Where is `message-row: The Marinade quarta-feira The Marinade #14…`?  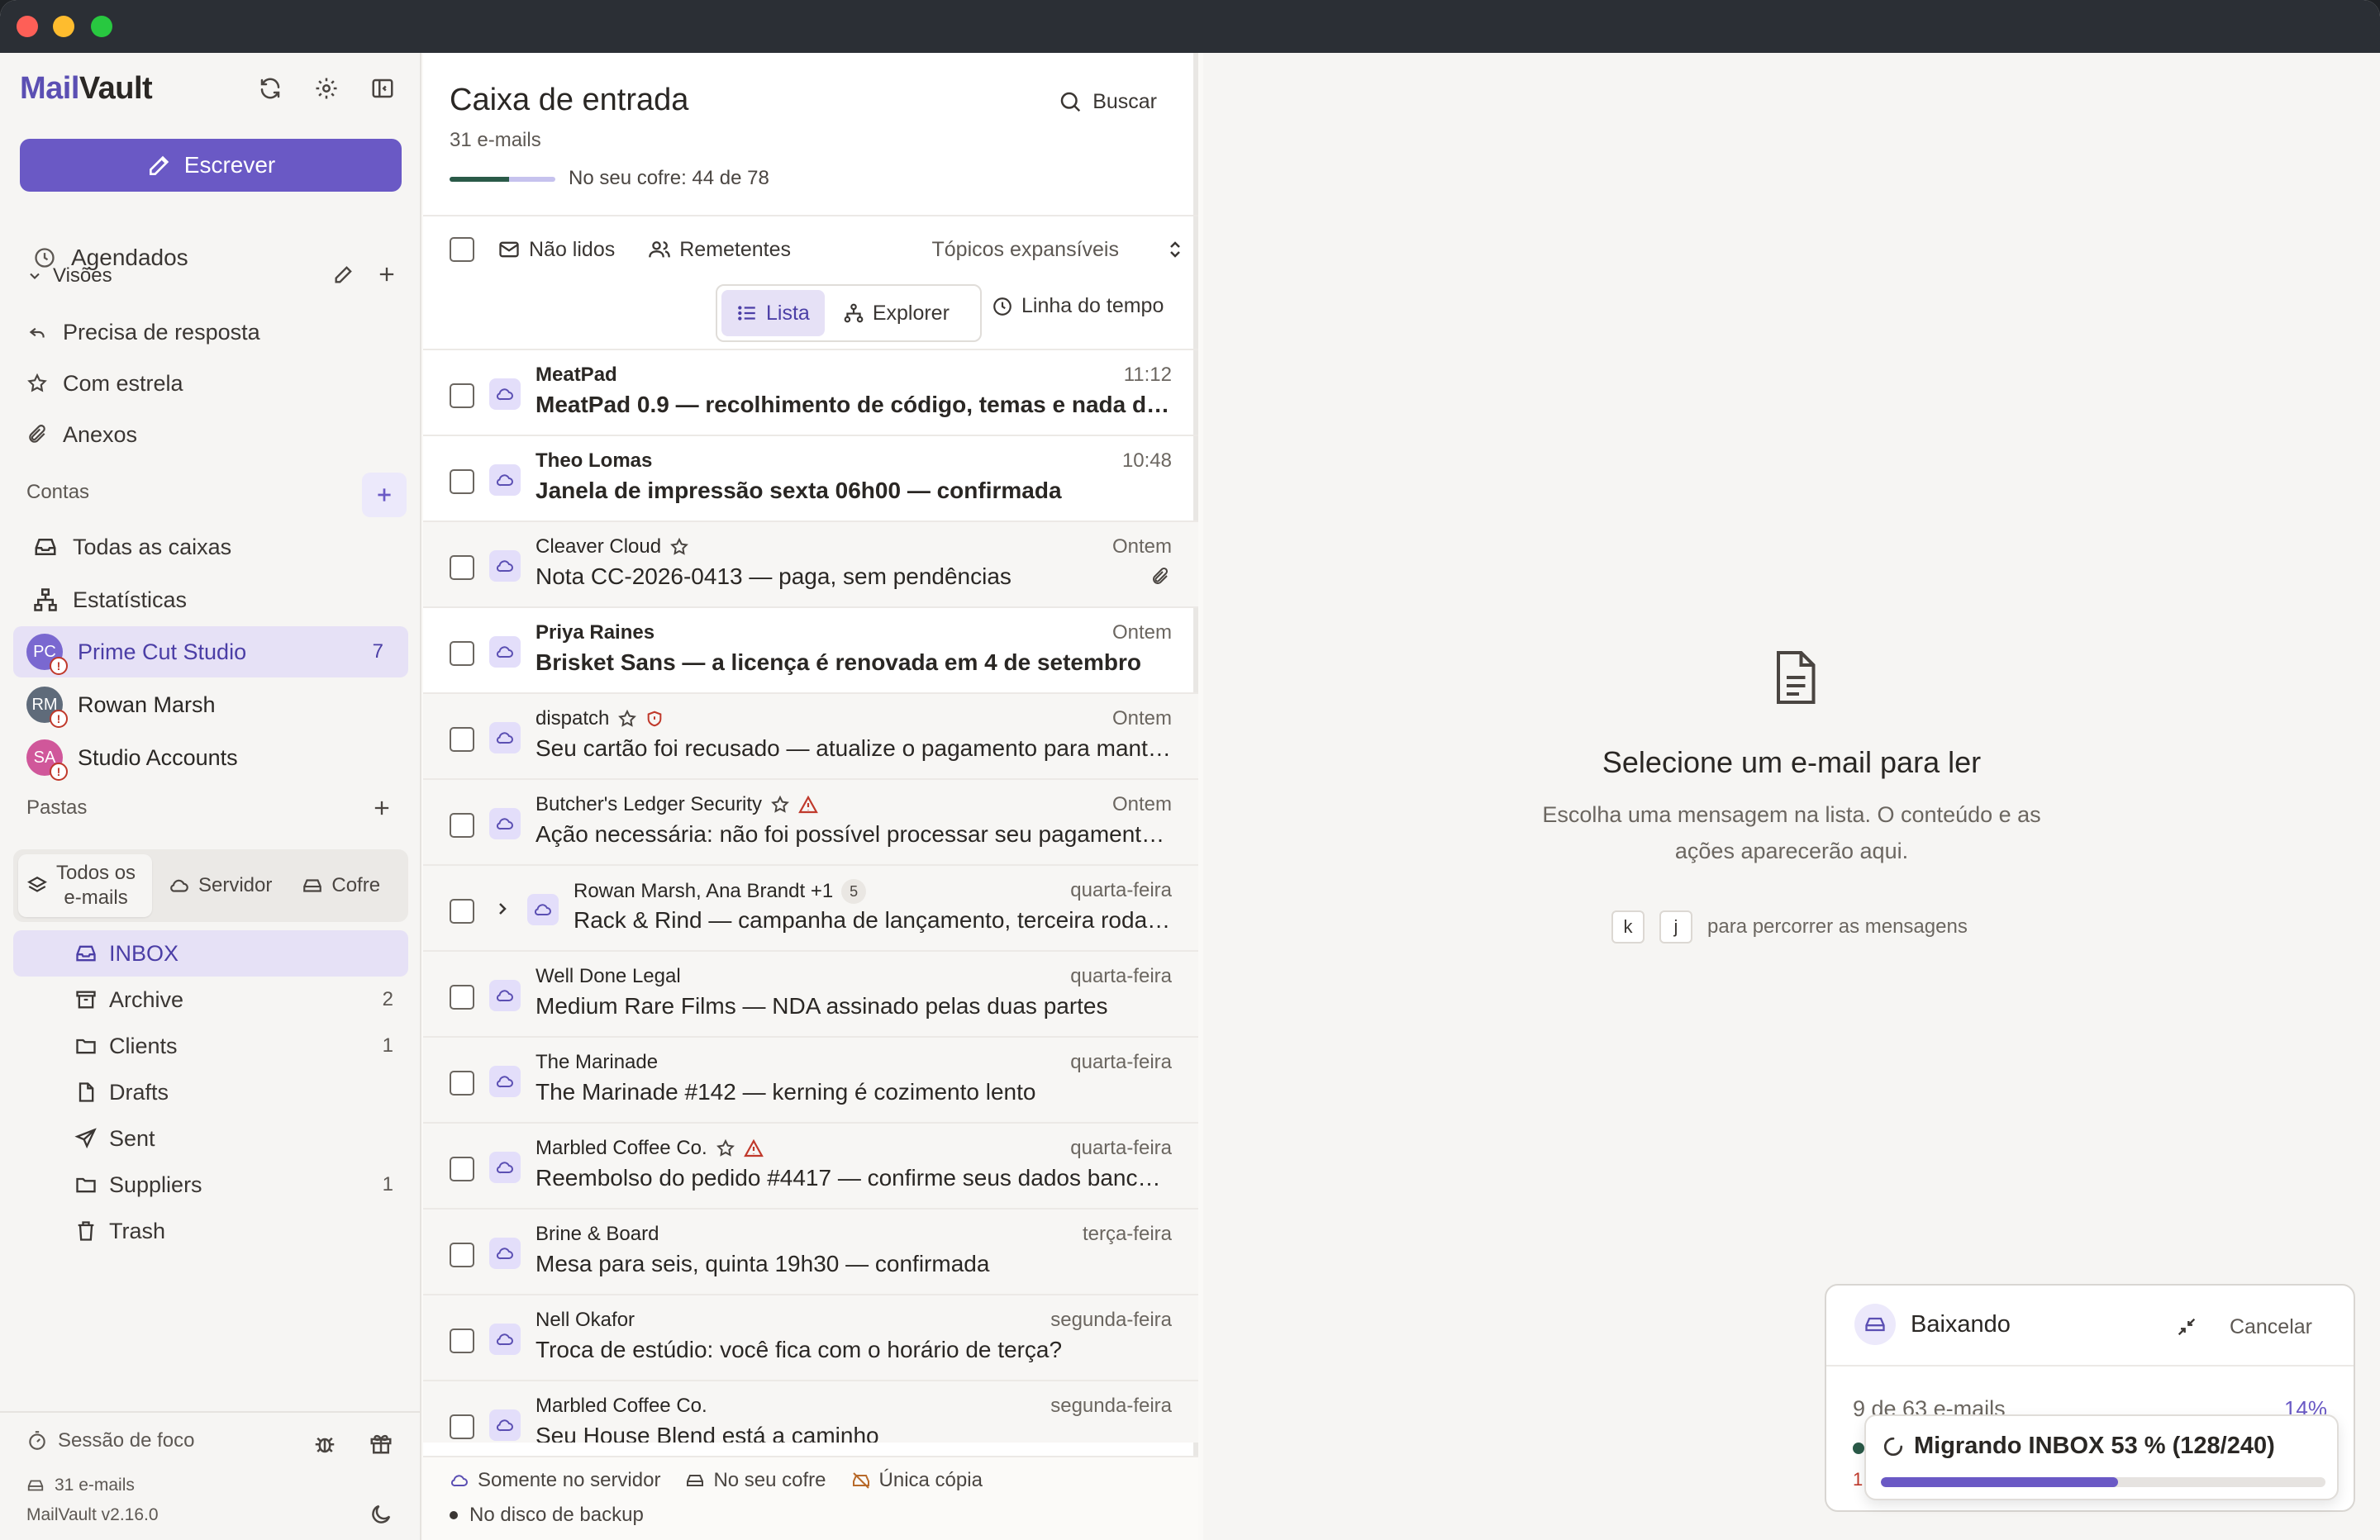 message-row: The Marinade quarta-feira The Marinade #14… is located at coordinates (810, 1081).